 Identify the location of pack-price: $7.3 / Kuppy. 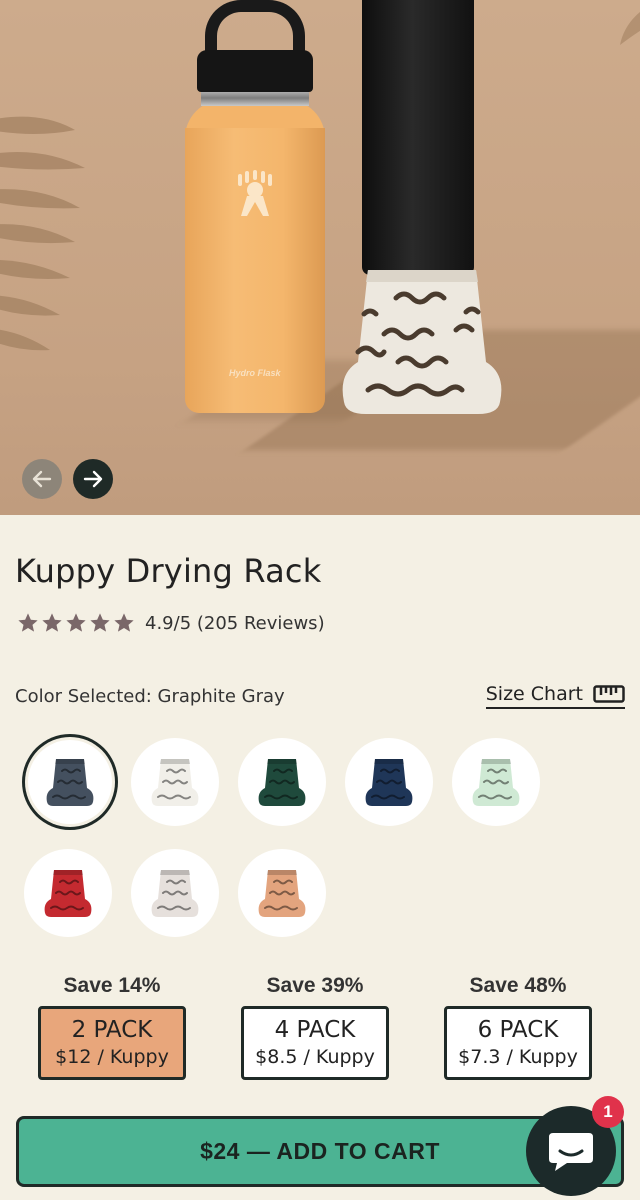
(518, 1057).